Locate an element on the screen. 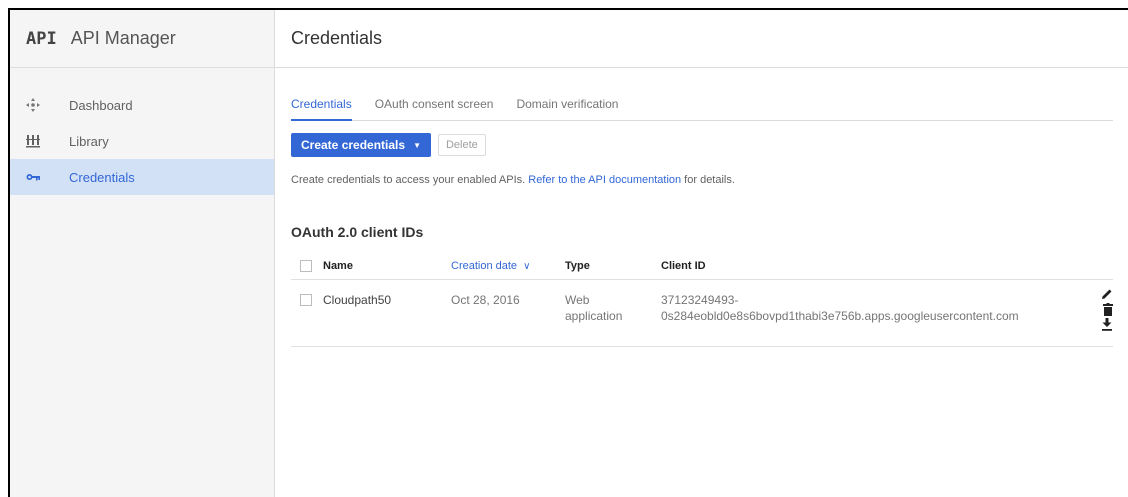 Image resolution: width=1128 pixels, height=497 pixels. app-title: API Manager is located at coordinates (123, 38).